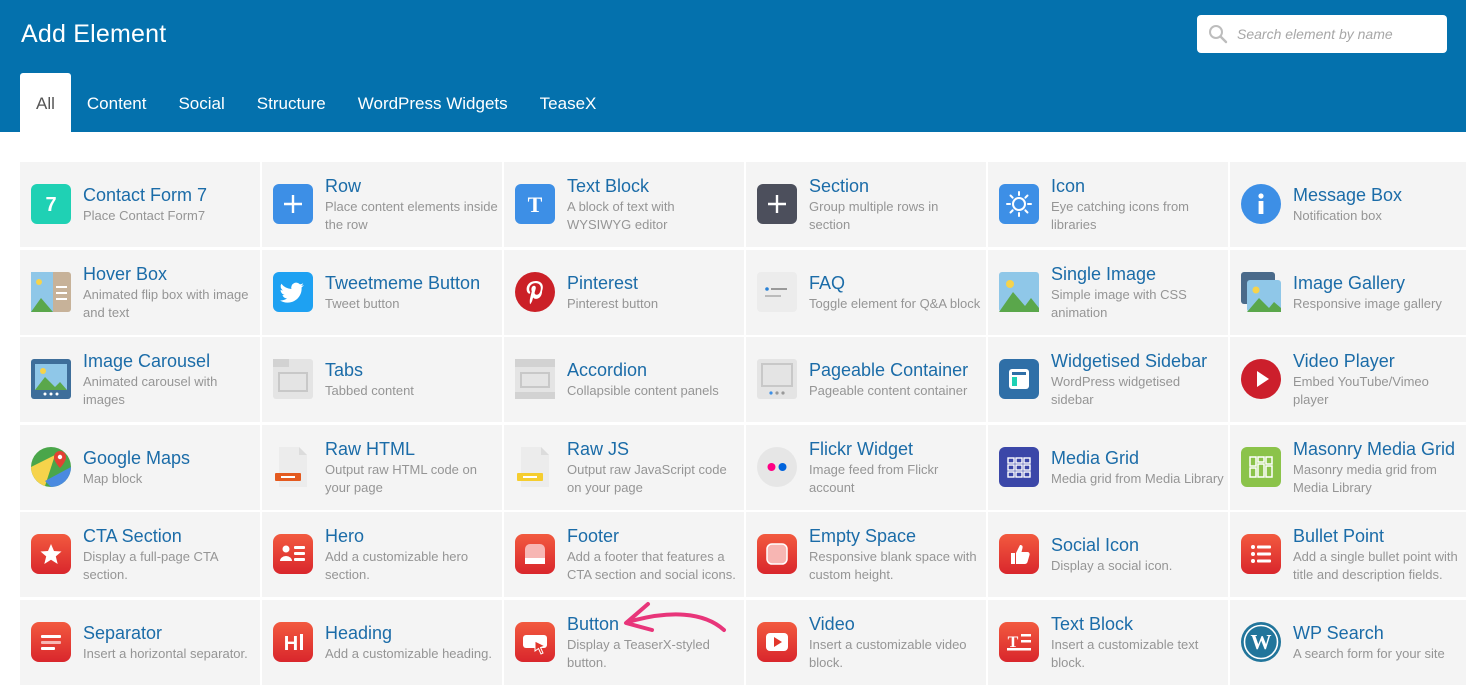 The image size is (1466, 692). I want to click on element-card-message-box: Message Box Notification box, so click(1348, 204).